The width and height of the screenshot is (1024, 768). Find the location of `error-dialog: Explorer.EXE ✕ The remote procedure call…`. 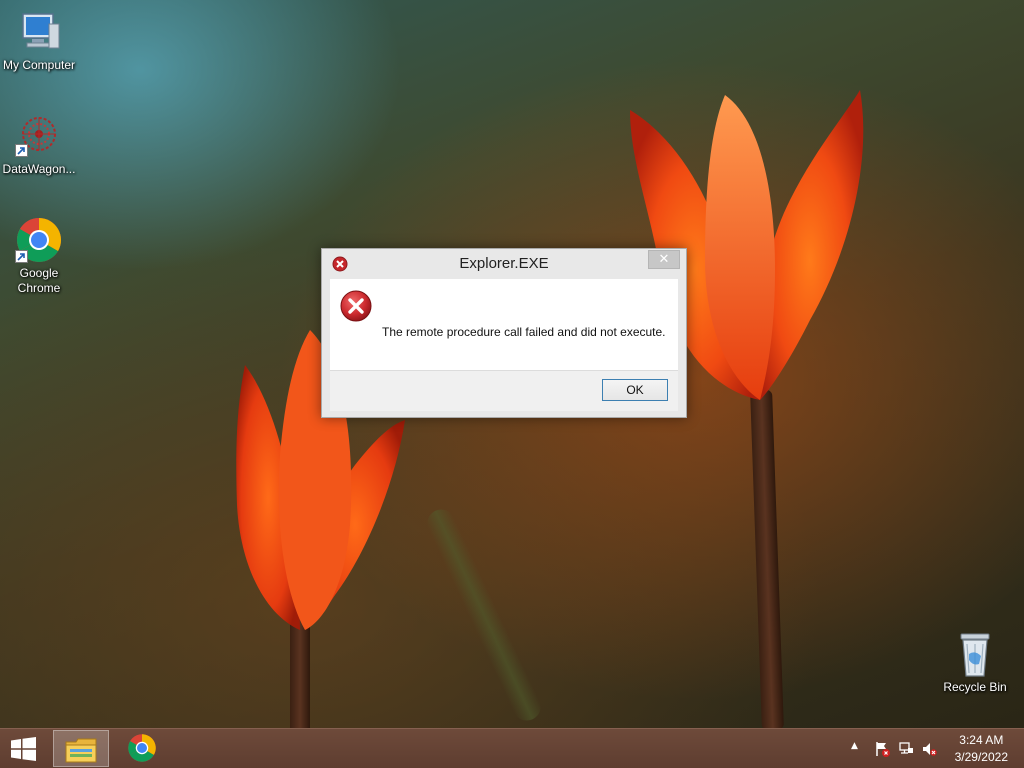

error-dialog: Explorer.EXE ✕ The remote procedure call… is located at coordinates (504, 333).